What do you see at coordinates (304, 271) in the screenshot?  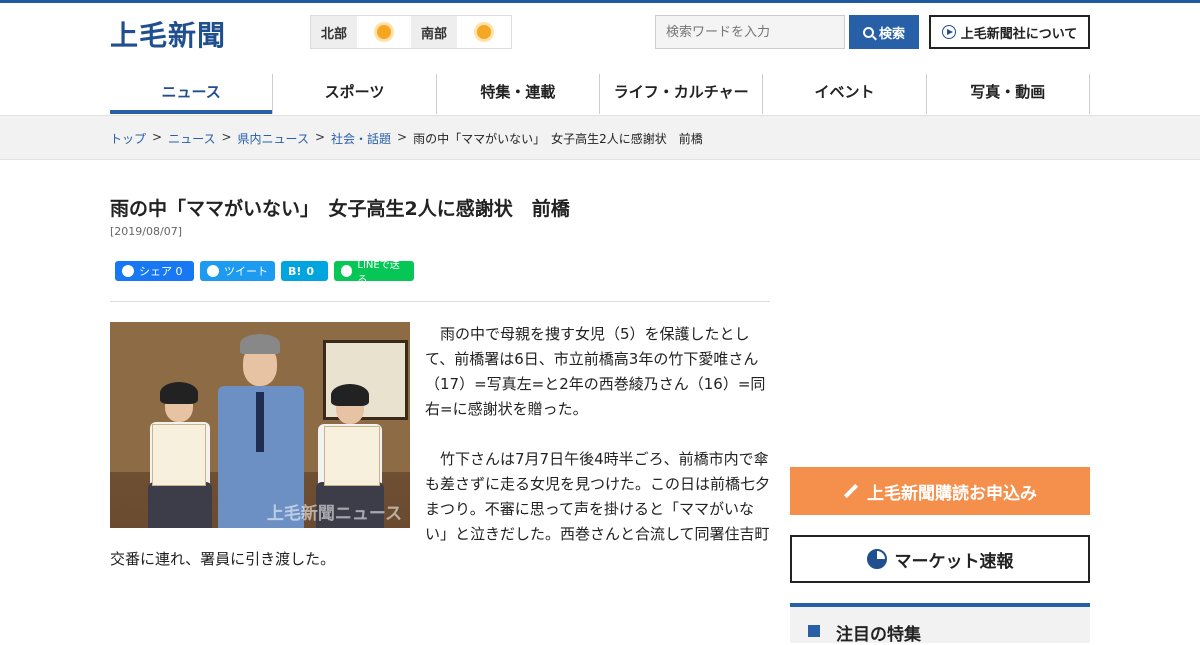 I see `hatena-bookmark-button: B! 0` at bounding box center [304, 271].